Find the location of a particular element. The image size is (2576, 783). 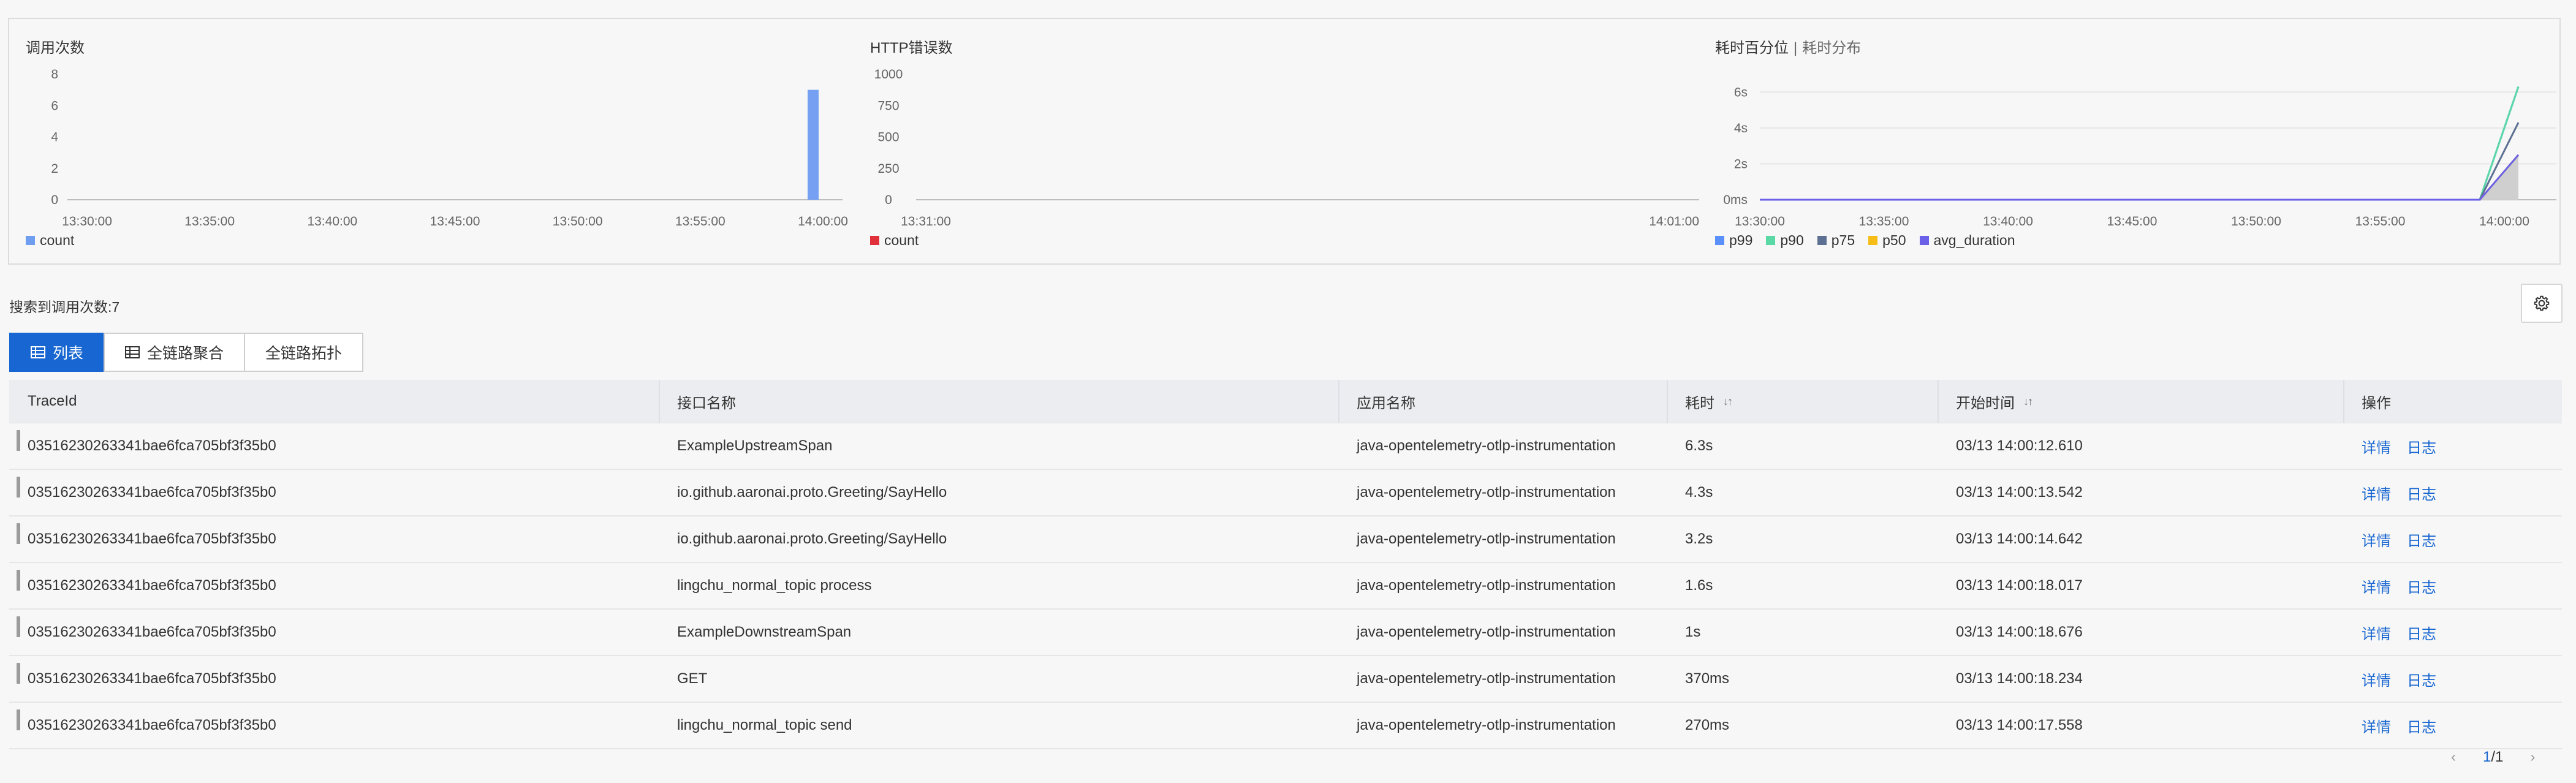

chart-legend: p99 p90 p75 p50 avg_duration is located at coordinates (1865, 240).